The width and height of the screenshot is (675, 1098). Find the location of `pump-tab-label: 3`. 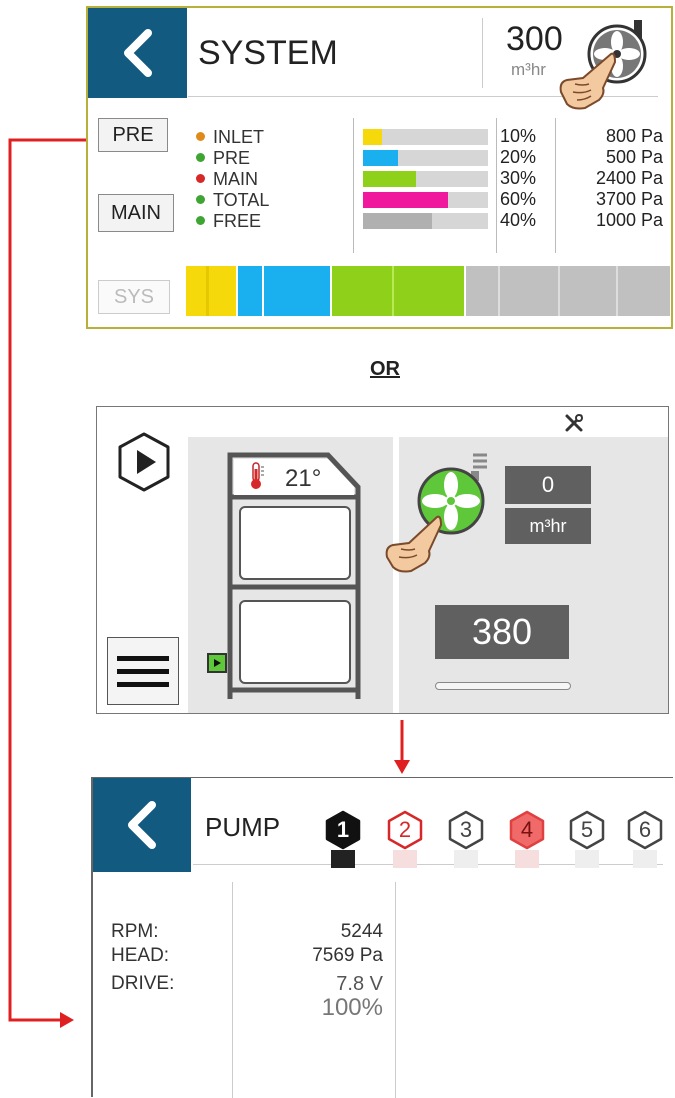

pump-tab-label: 3 is located at coordinates (466, 829).